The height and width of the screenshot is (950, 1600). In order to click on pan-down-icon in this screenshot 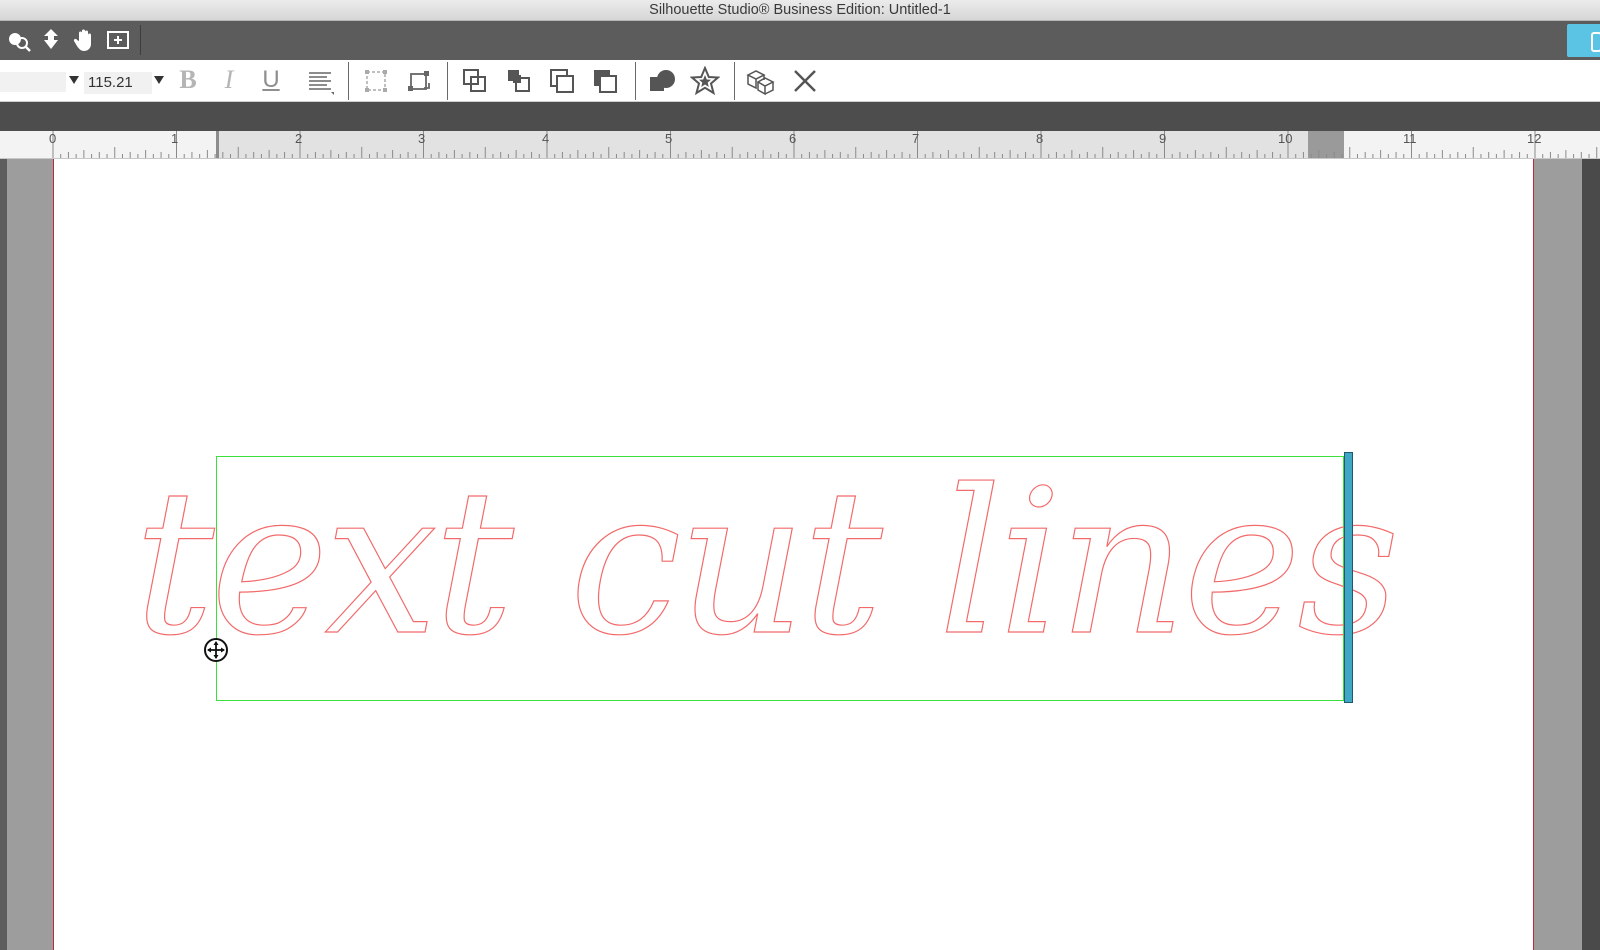, I will do `click(51, 40)`.